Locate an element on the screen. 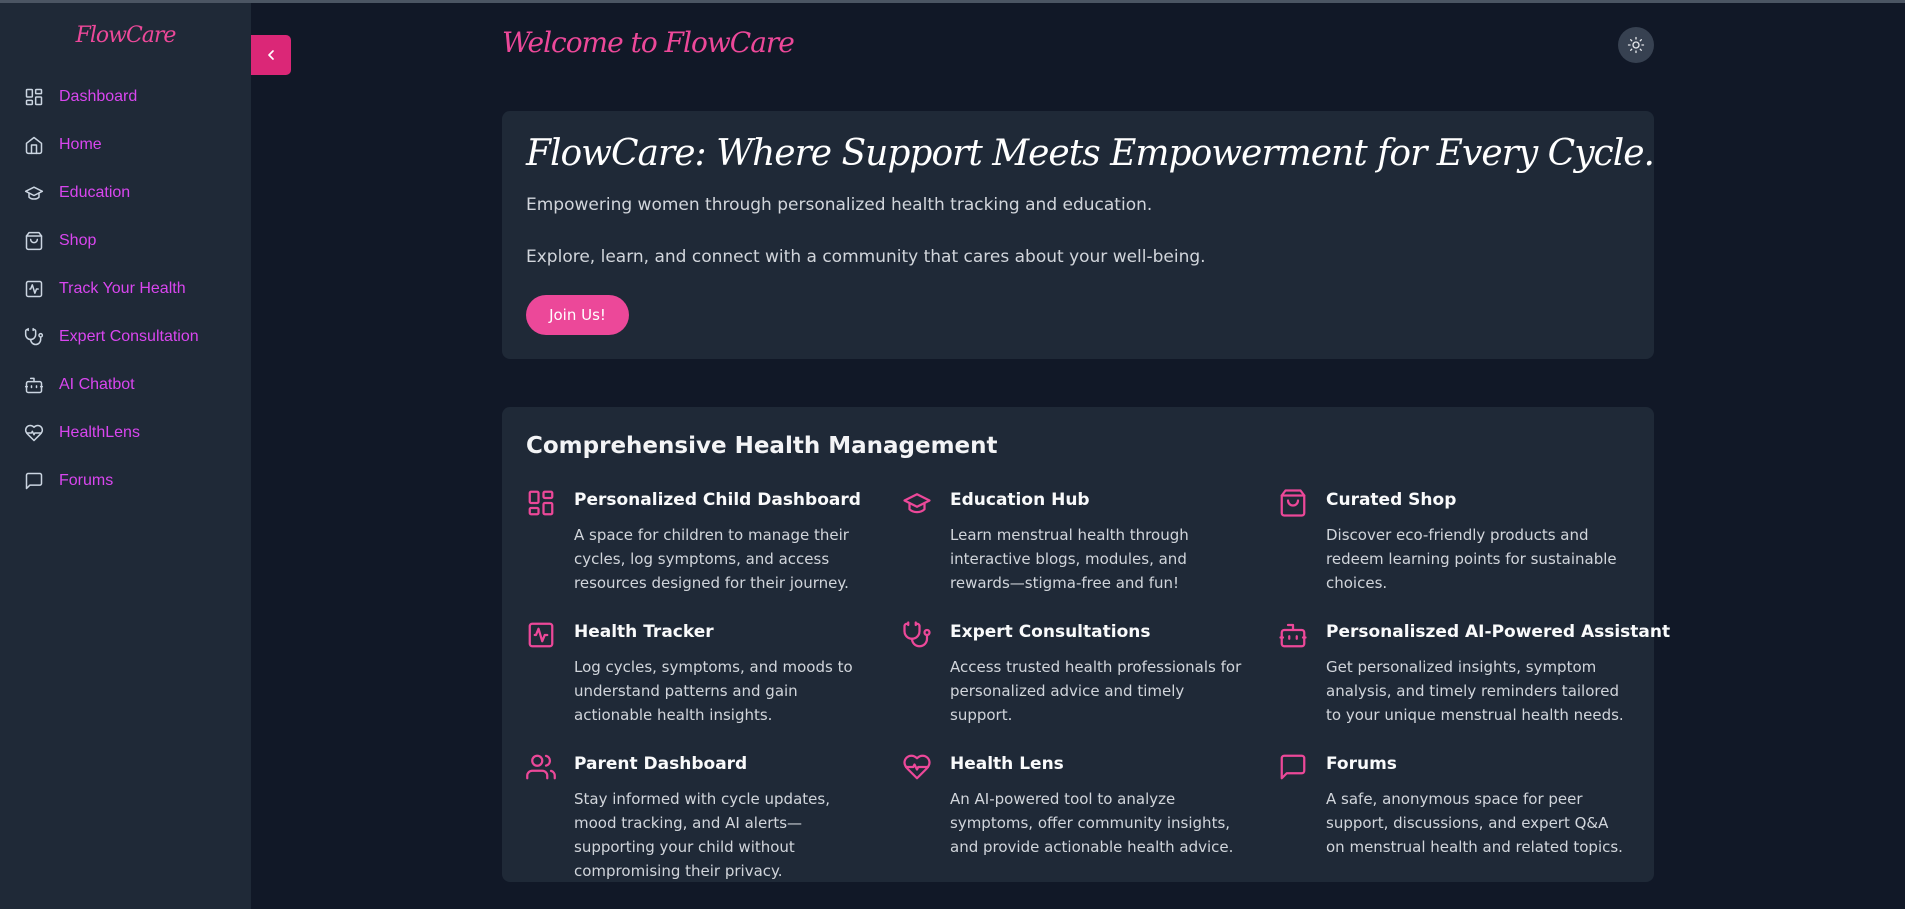 The width and height of the screenshot is (1905, 909). chevron-left-icon is located at coordinates (271, 55).